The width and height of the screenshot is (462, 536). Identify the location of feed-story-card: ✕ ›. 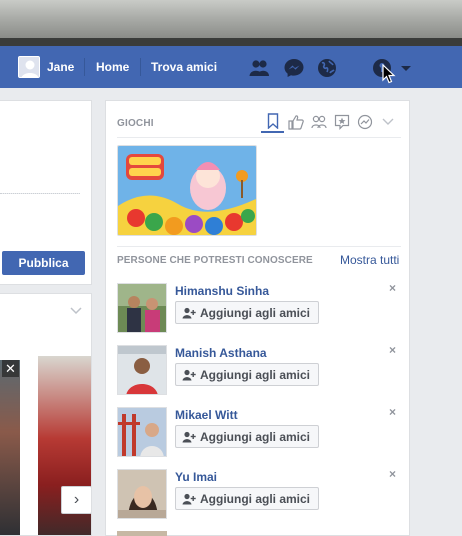
(46, 414).